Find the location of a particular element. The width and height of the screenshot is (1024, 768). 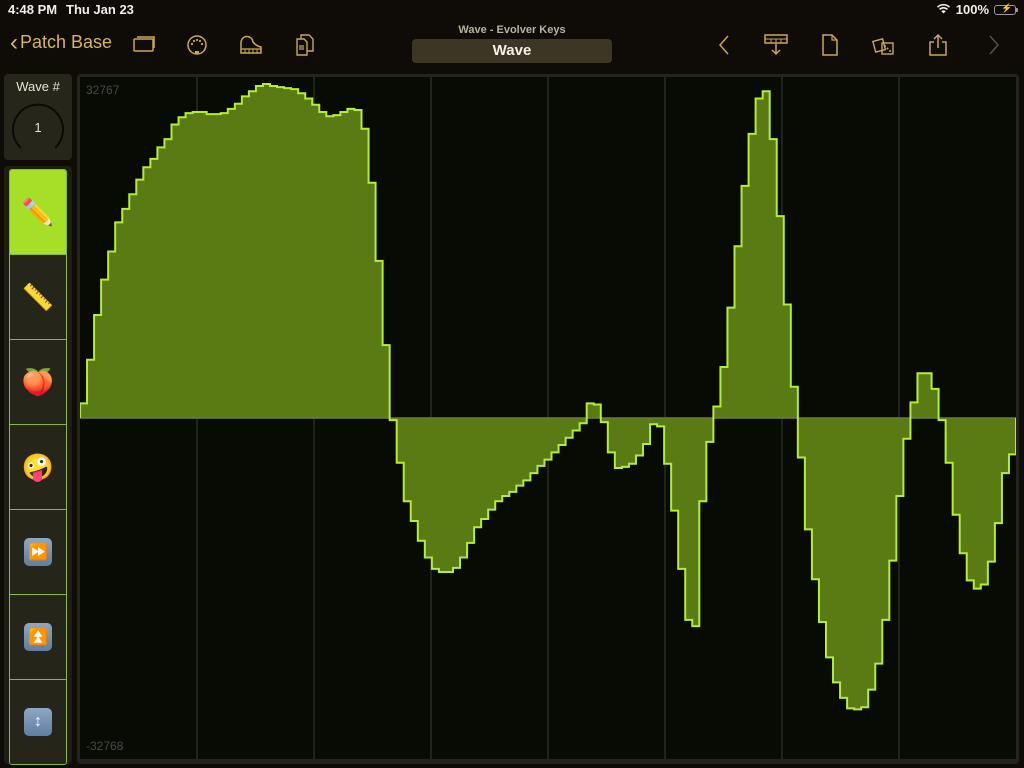

copy-document-icon is located at coordinates (305, 45).